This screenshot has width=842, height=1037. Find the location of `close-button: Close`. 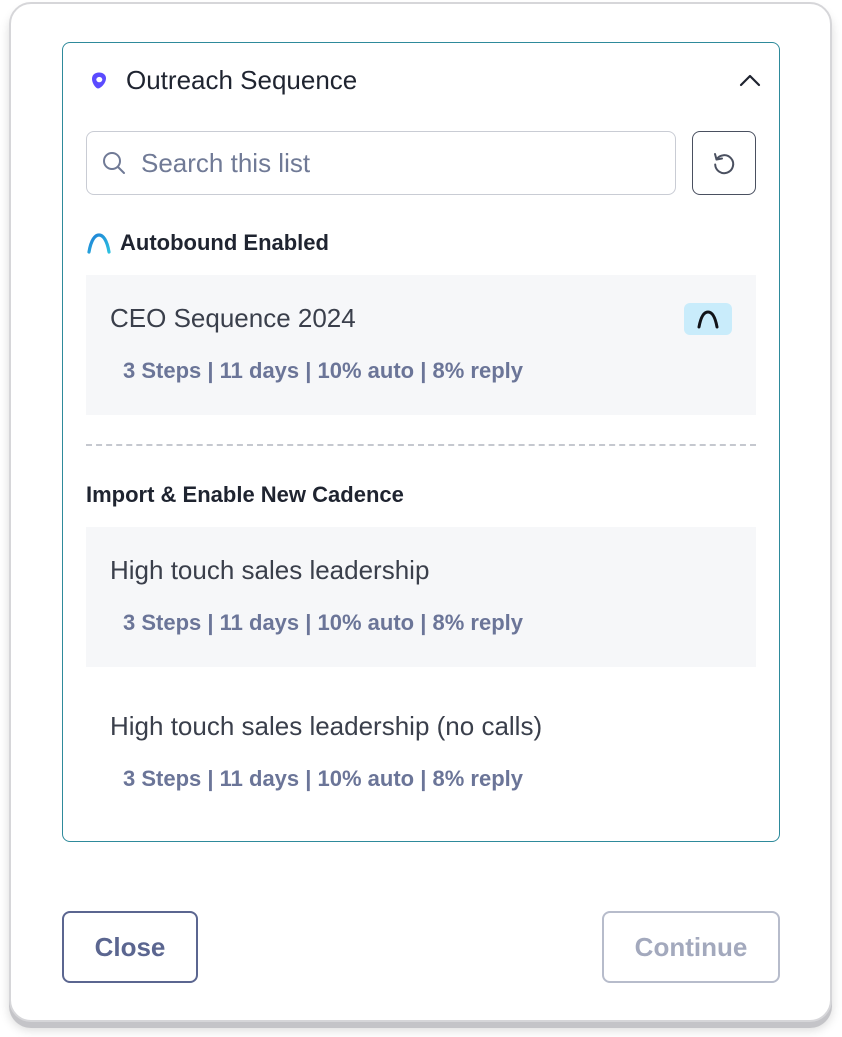

close-button: Close is located at coordinates (130, 947).